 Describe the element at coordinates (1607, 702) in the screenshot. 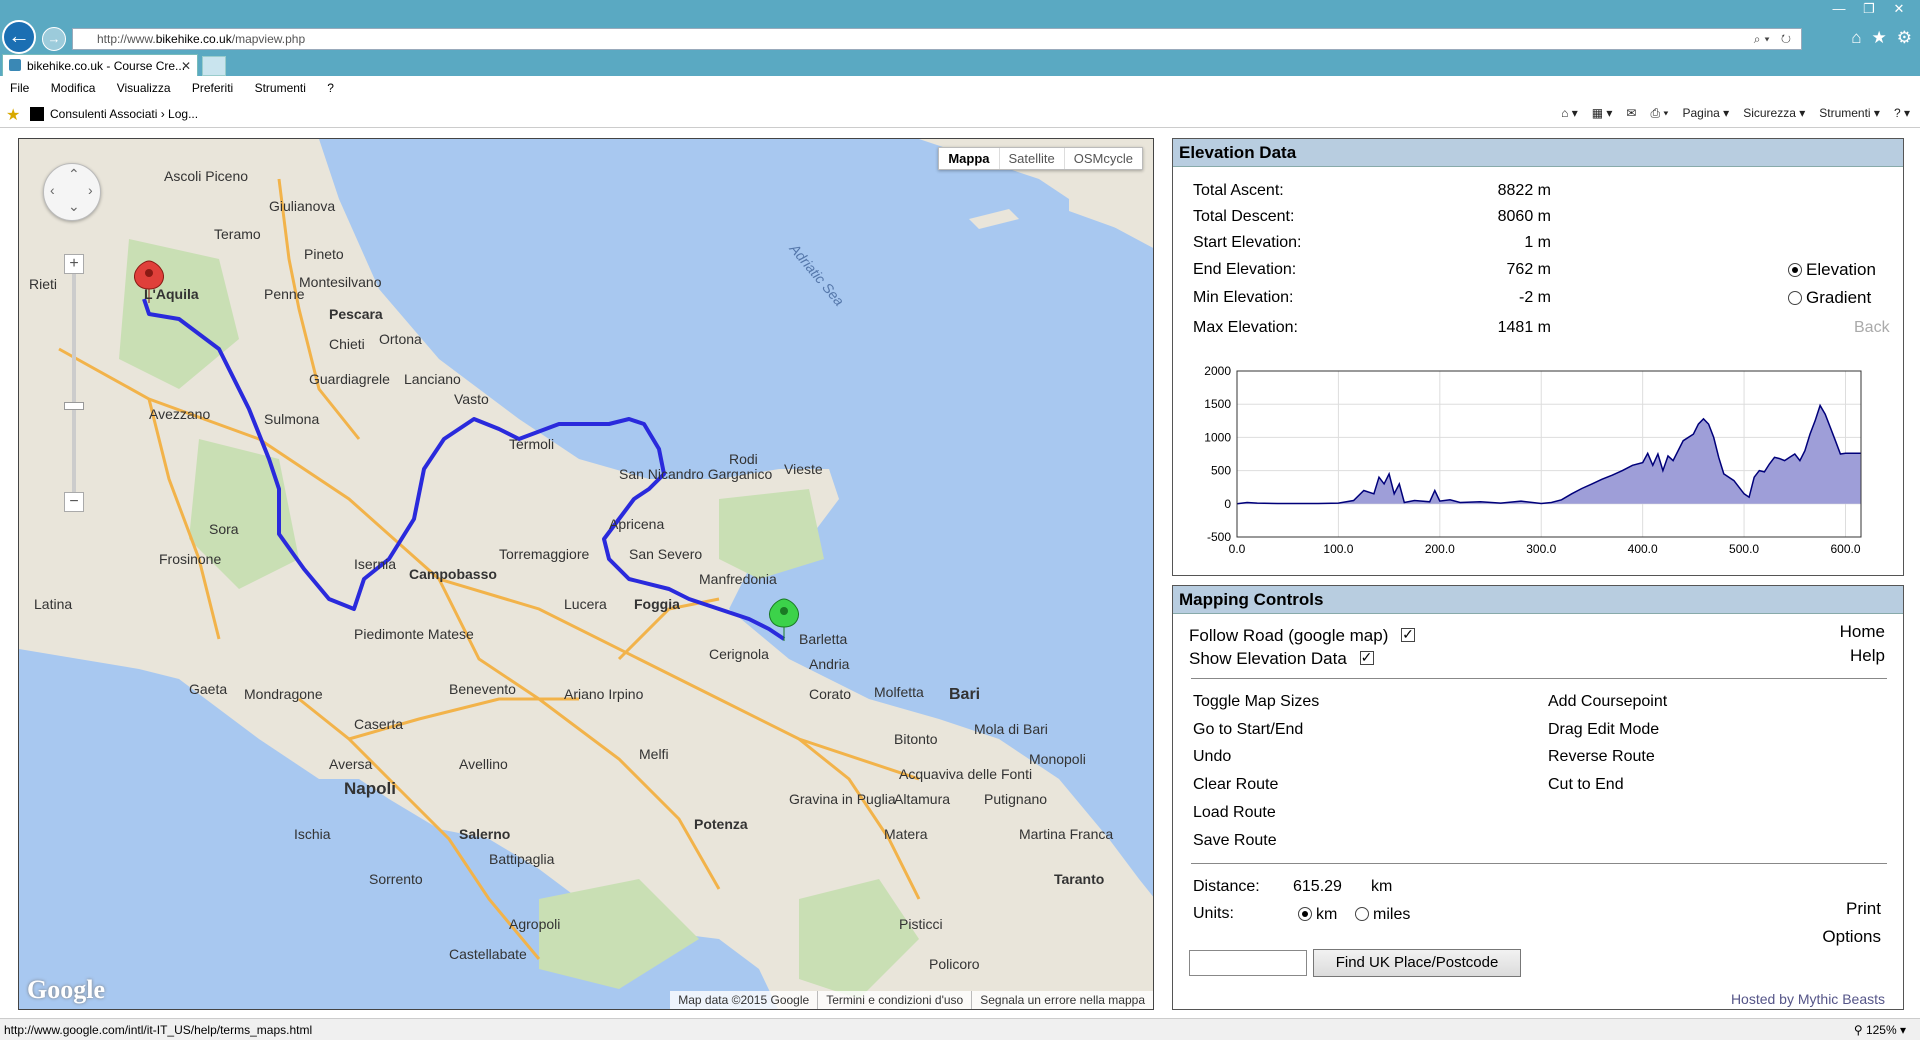

I see `add-coursepoint-link: Add Coursepoint` at that location.